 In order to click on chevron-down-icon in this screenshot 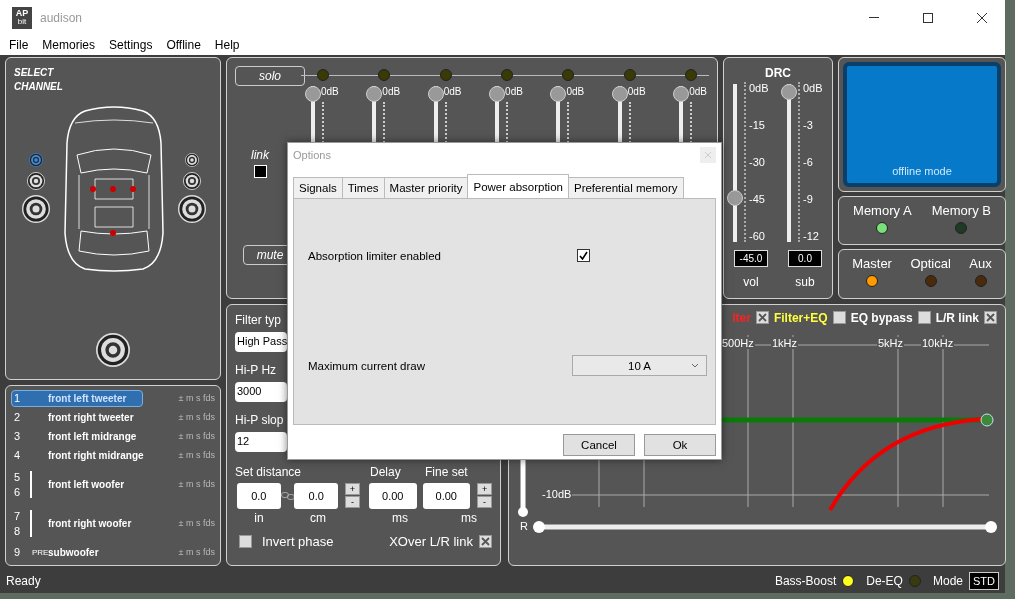, I will do `click(695, 366)`.